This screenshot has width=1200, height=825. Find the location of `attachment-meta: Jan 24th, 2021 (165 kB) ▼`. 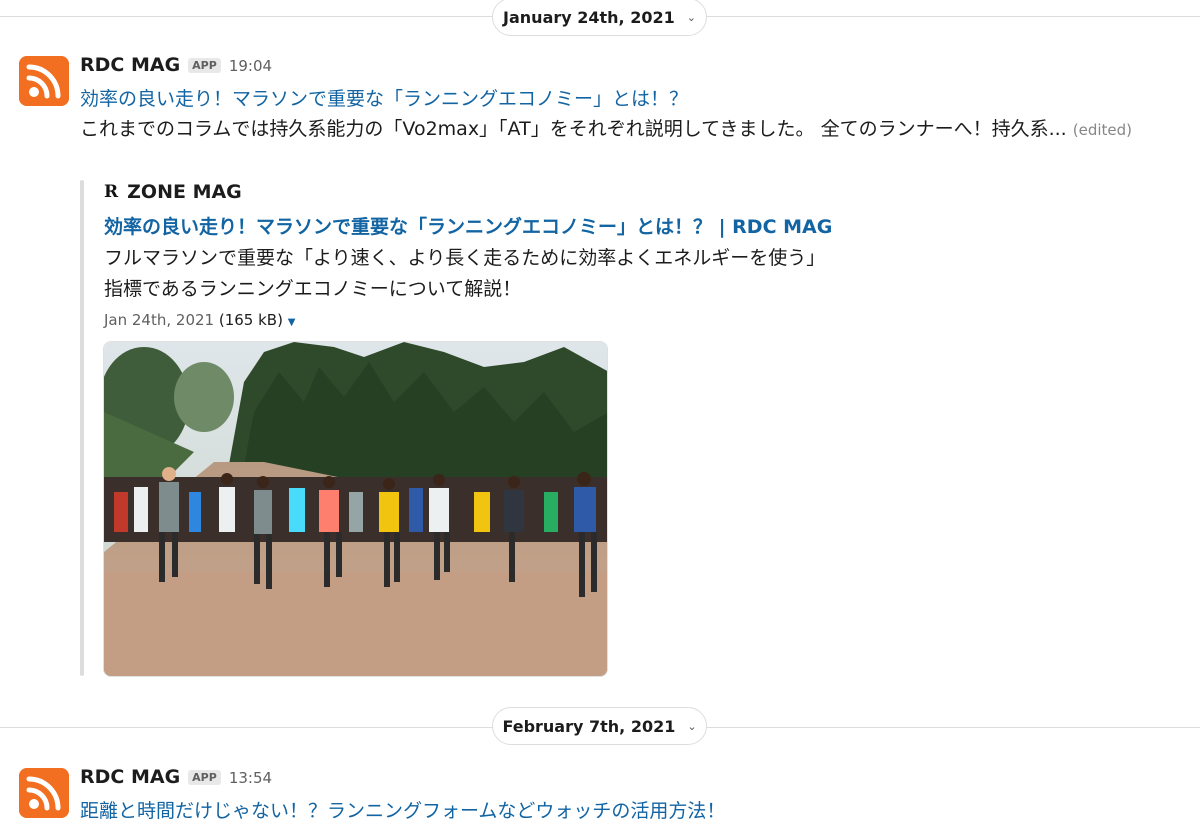

attachment-meta: Jan 24th, 2021 (165 kB) ▼ is located at coordinates (199, 320).